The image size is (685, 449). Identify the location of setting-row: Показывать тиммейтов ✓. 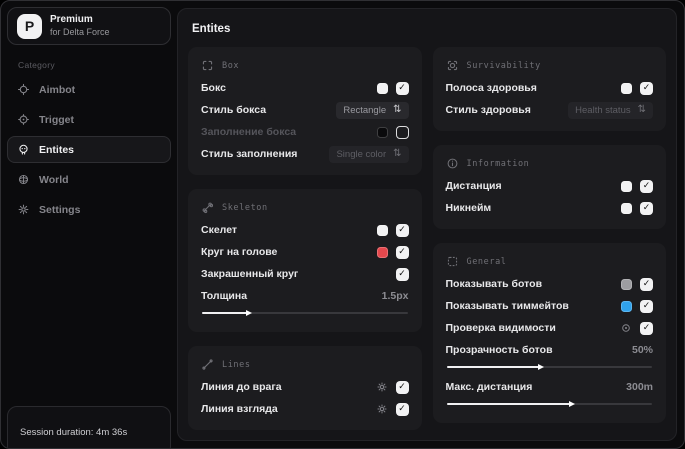
(549, 306).